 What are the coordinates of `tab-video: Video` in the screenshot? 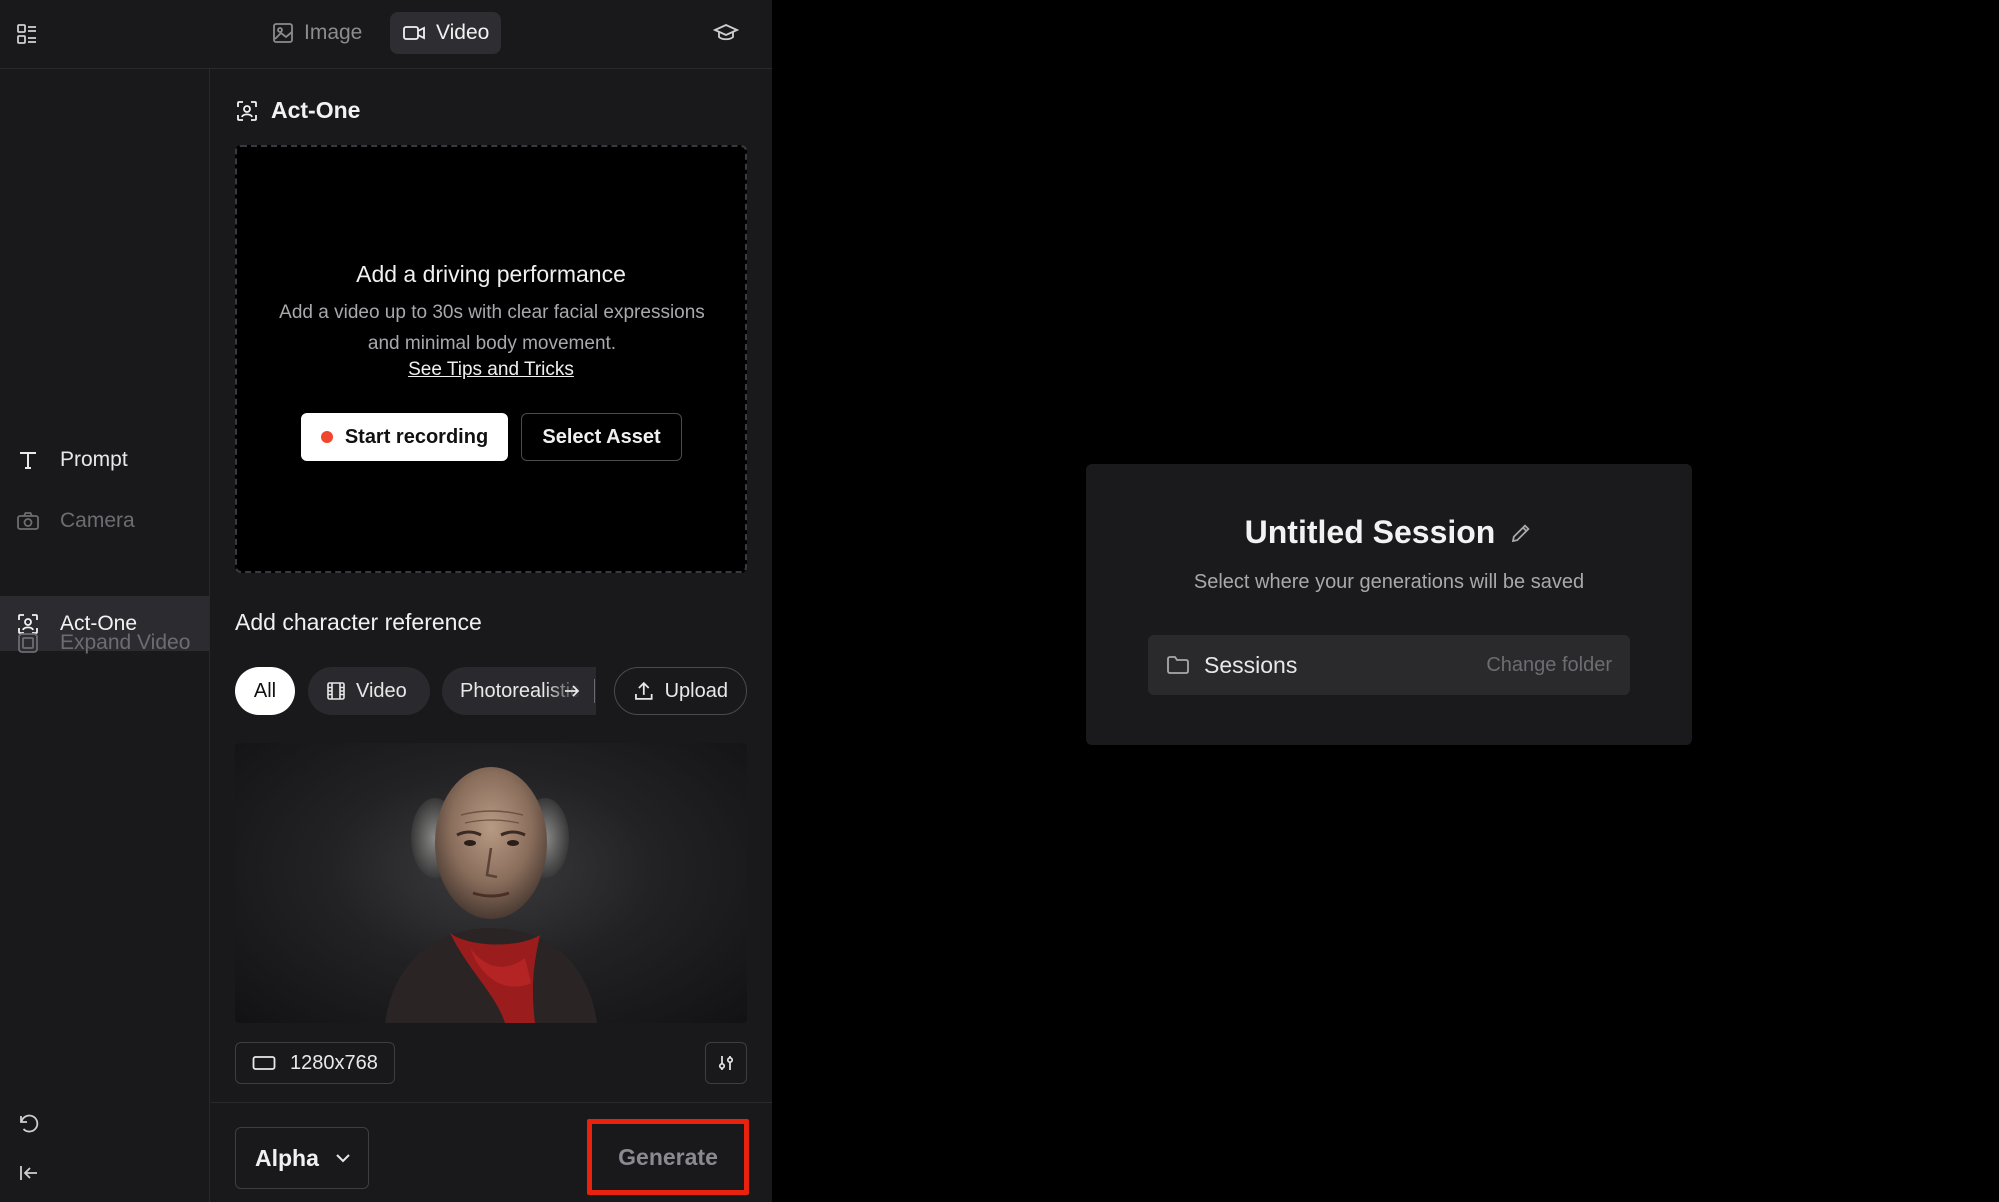 It's located at (446, 33).